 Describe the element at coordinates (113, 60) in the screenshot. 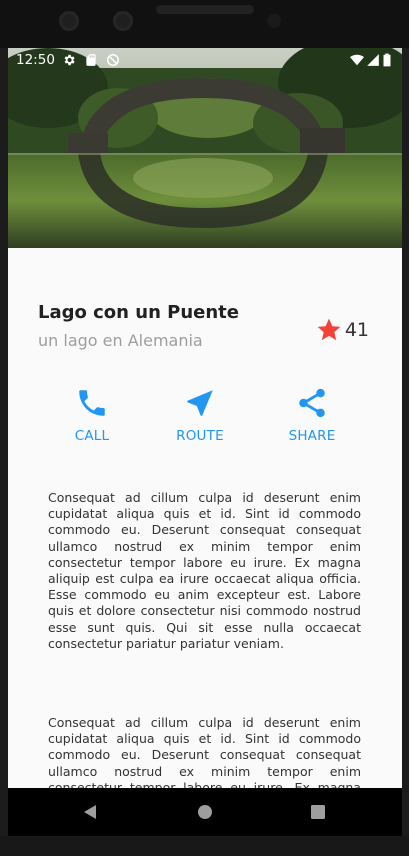

I see `dnd-icon` at that location.